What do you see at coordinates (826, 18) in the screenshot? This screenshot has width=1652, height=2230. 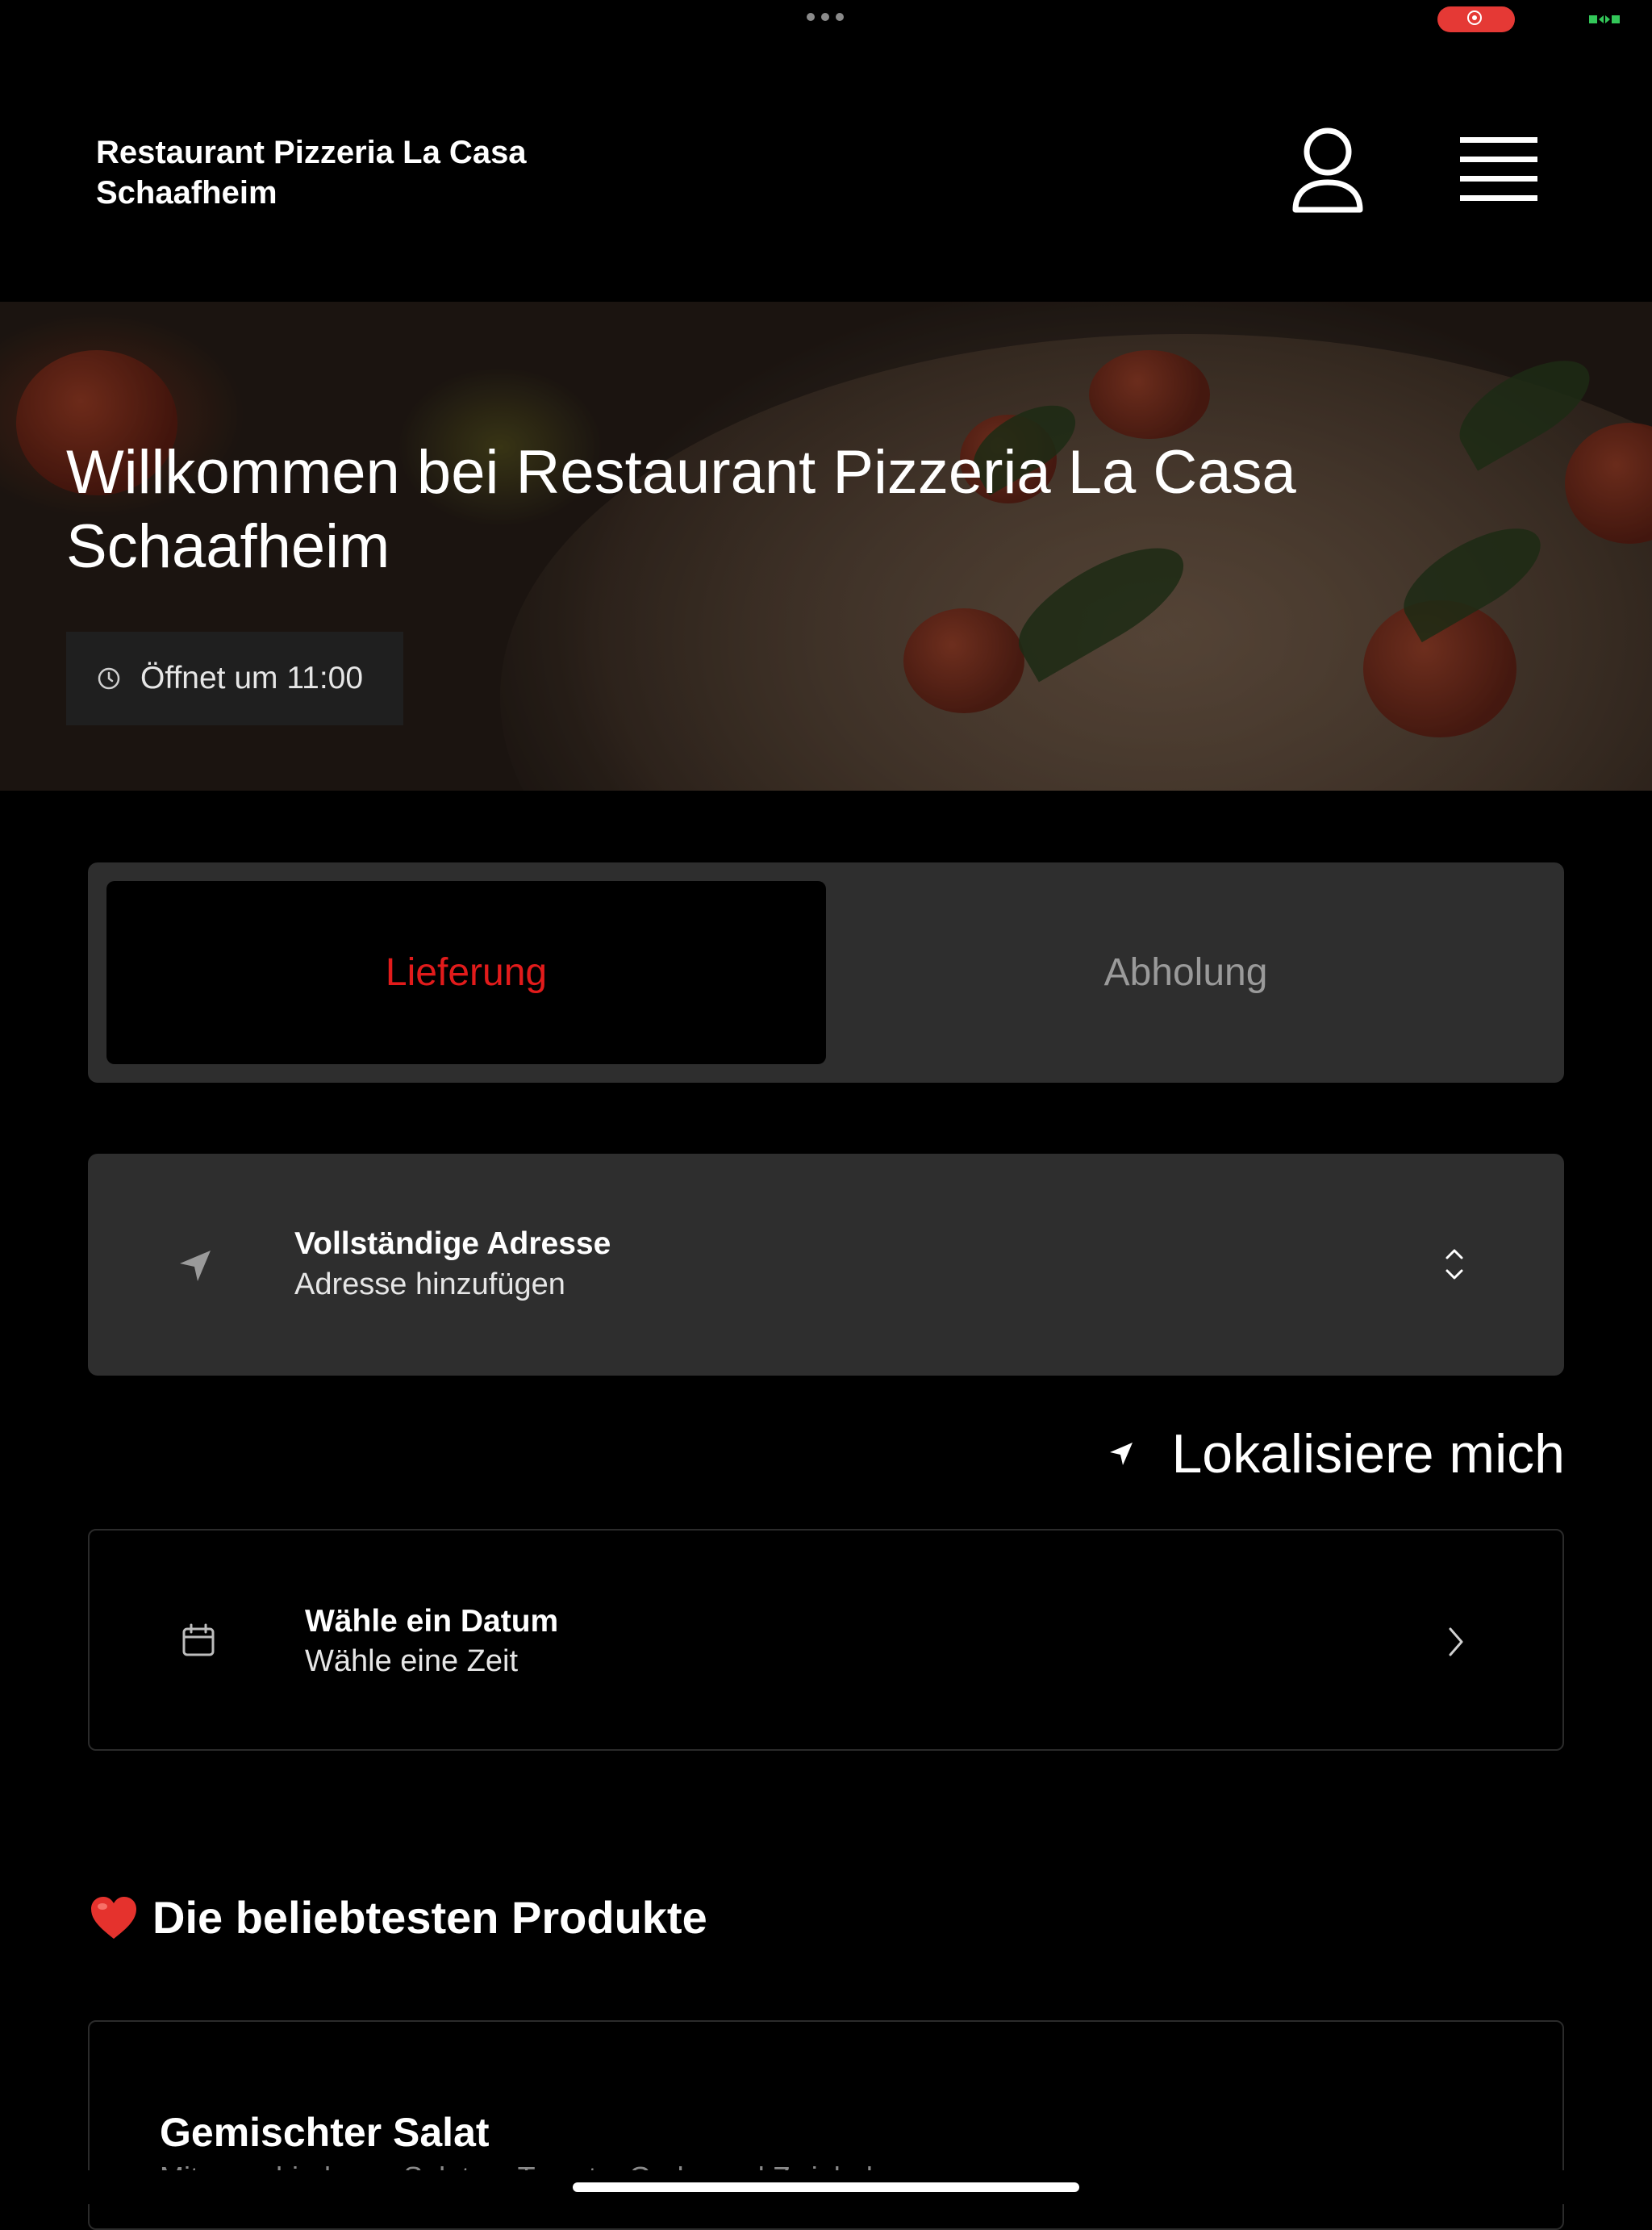 I see `multitasking-dots` at bounding box center [826, 18].